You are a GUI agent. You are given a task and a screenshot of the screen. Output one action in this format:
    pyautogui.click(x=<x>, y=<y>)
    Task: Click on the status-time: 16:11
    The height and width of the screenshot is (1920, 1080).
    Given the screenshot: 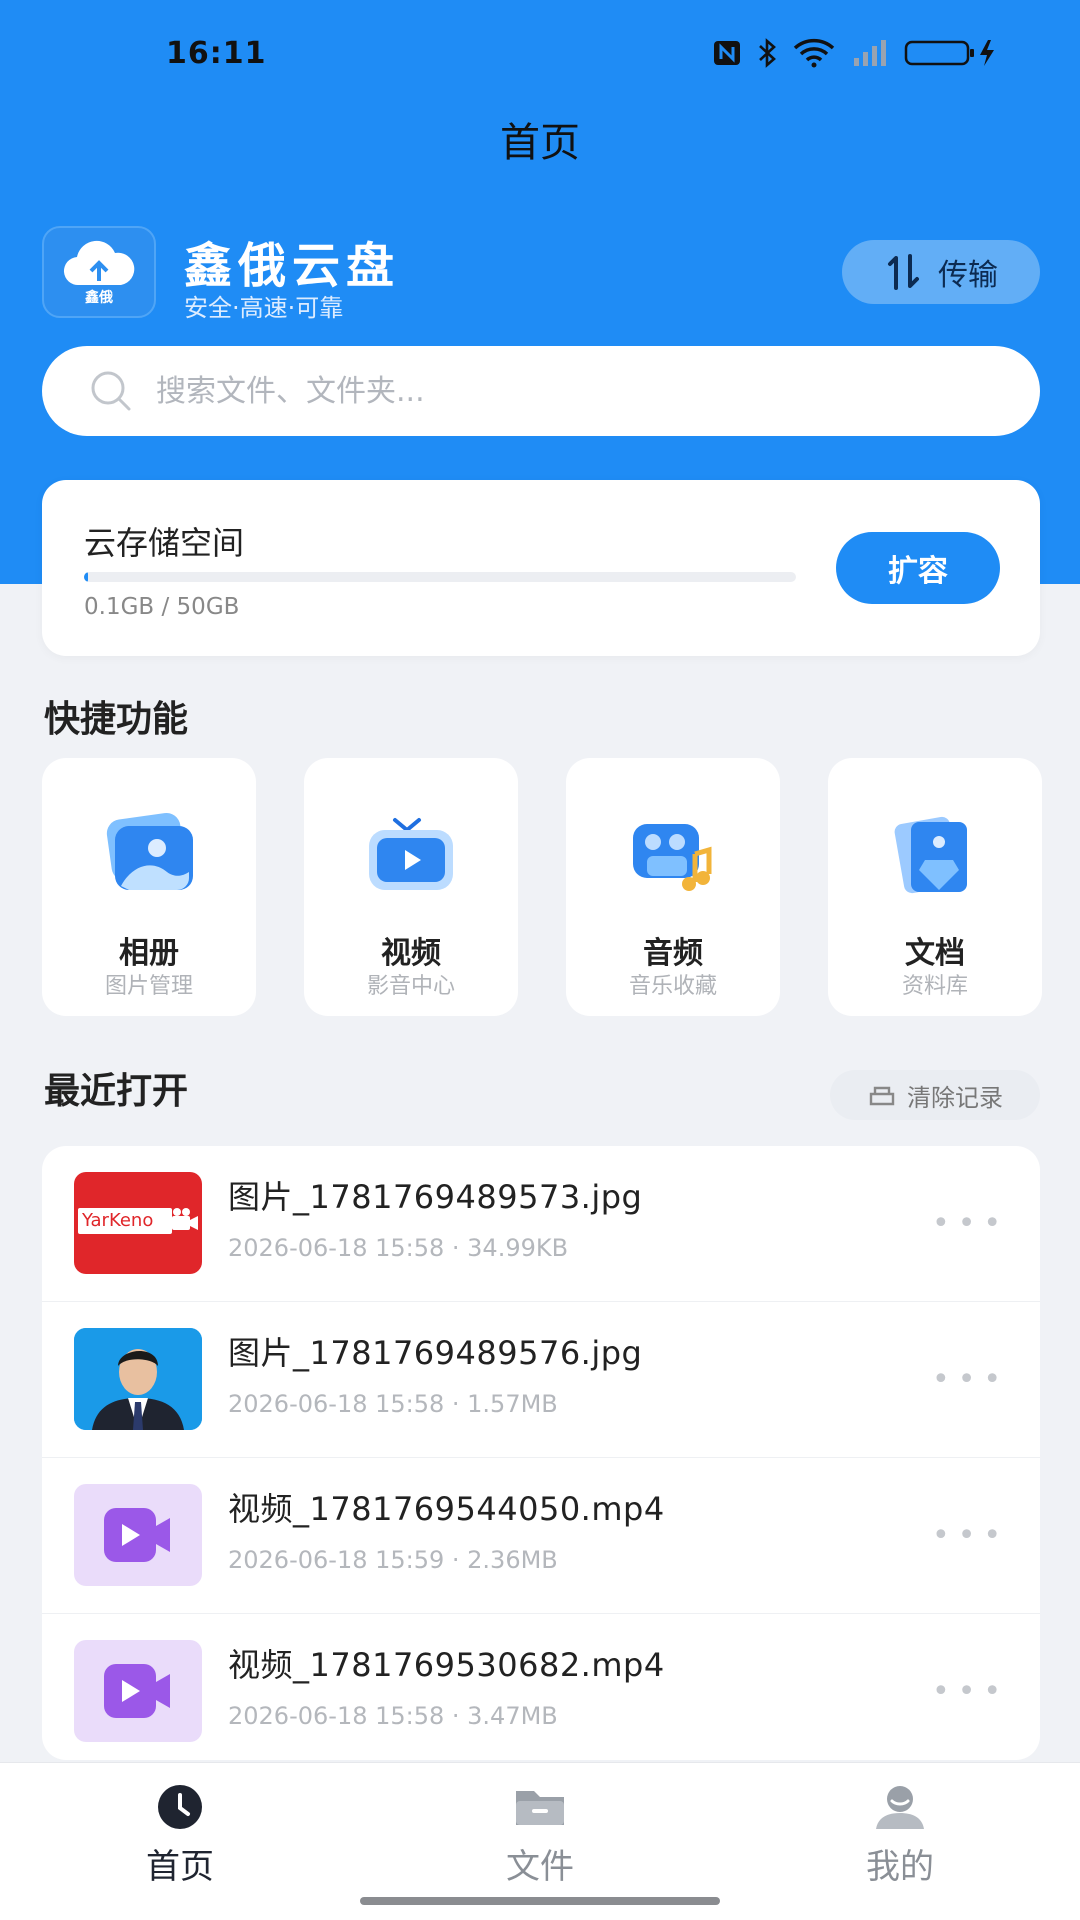 What is the action you would take?
    pyautogui.click(x=216, y=53)
    